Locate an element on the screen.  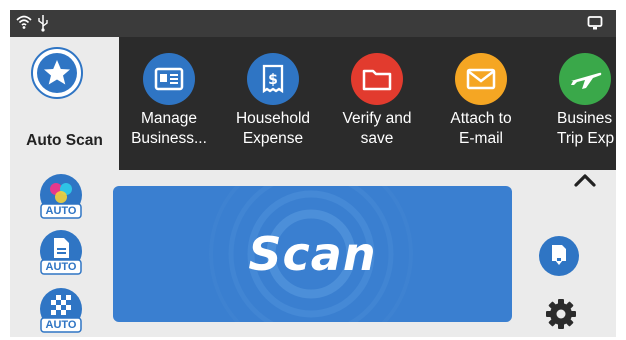
profile-label: Busines Trip Exp is located at coordinates (586, 129).